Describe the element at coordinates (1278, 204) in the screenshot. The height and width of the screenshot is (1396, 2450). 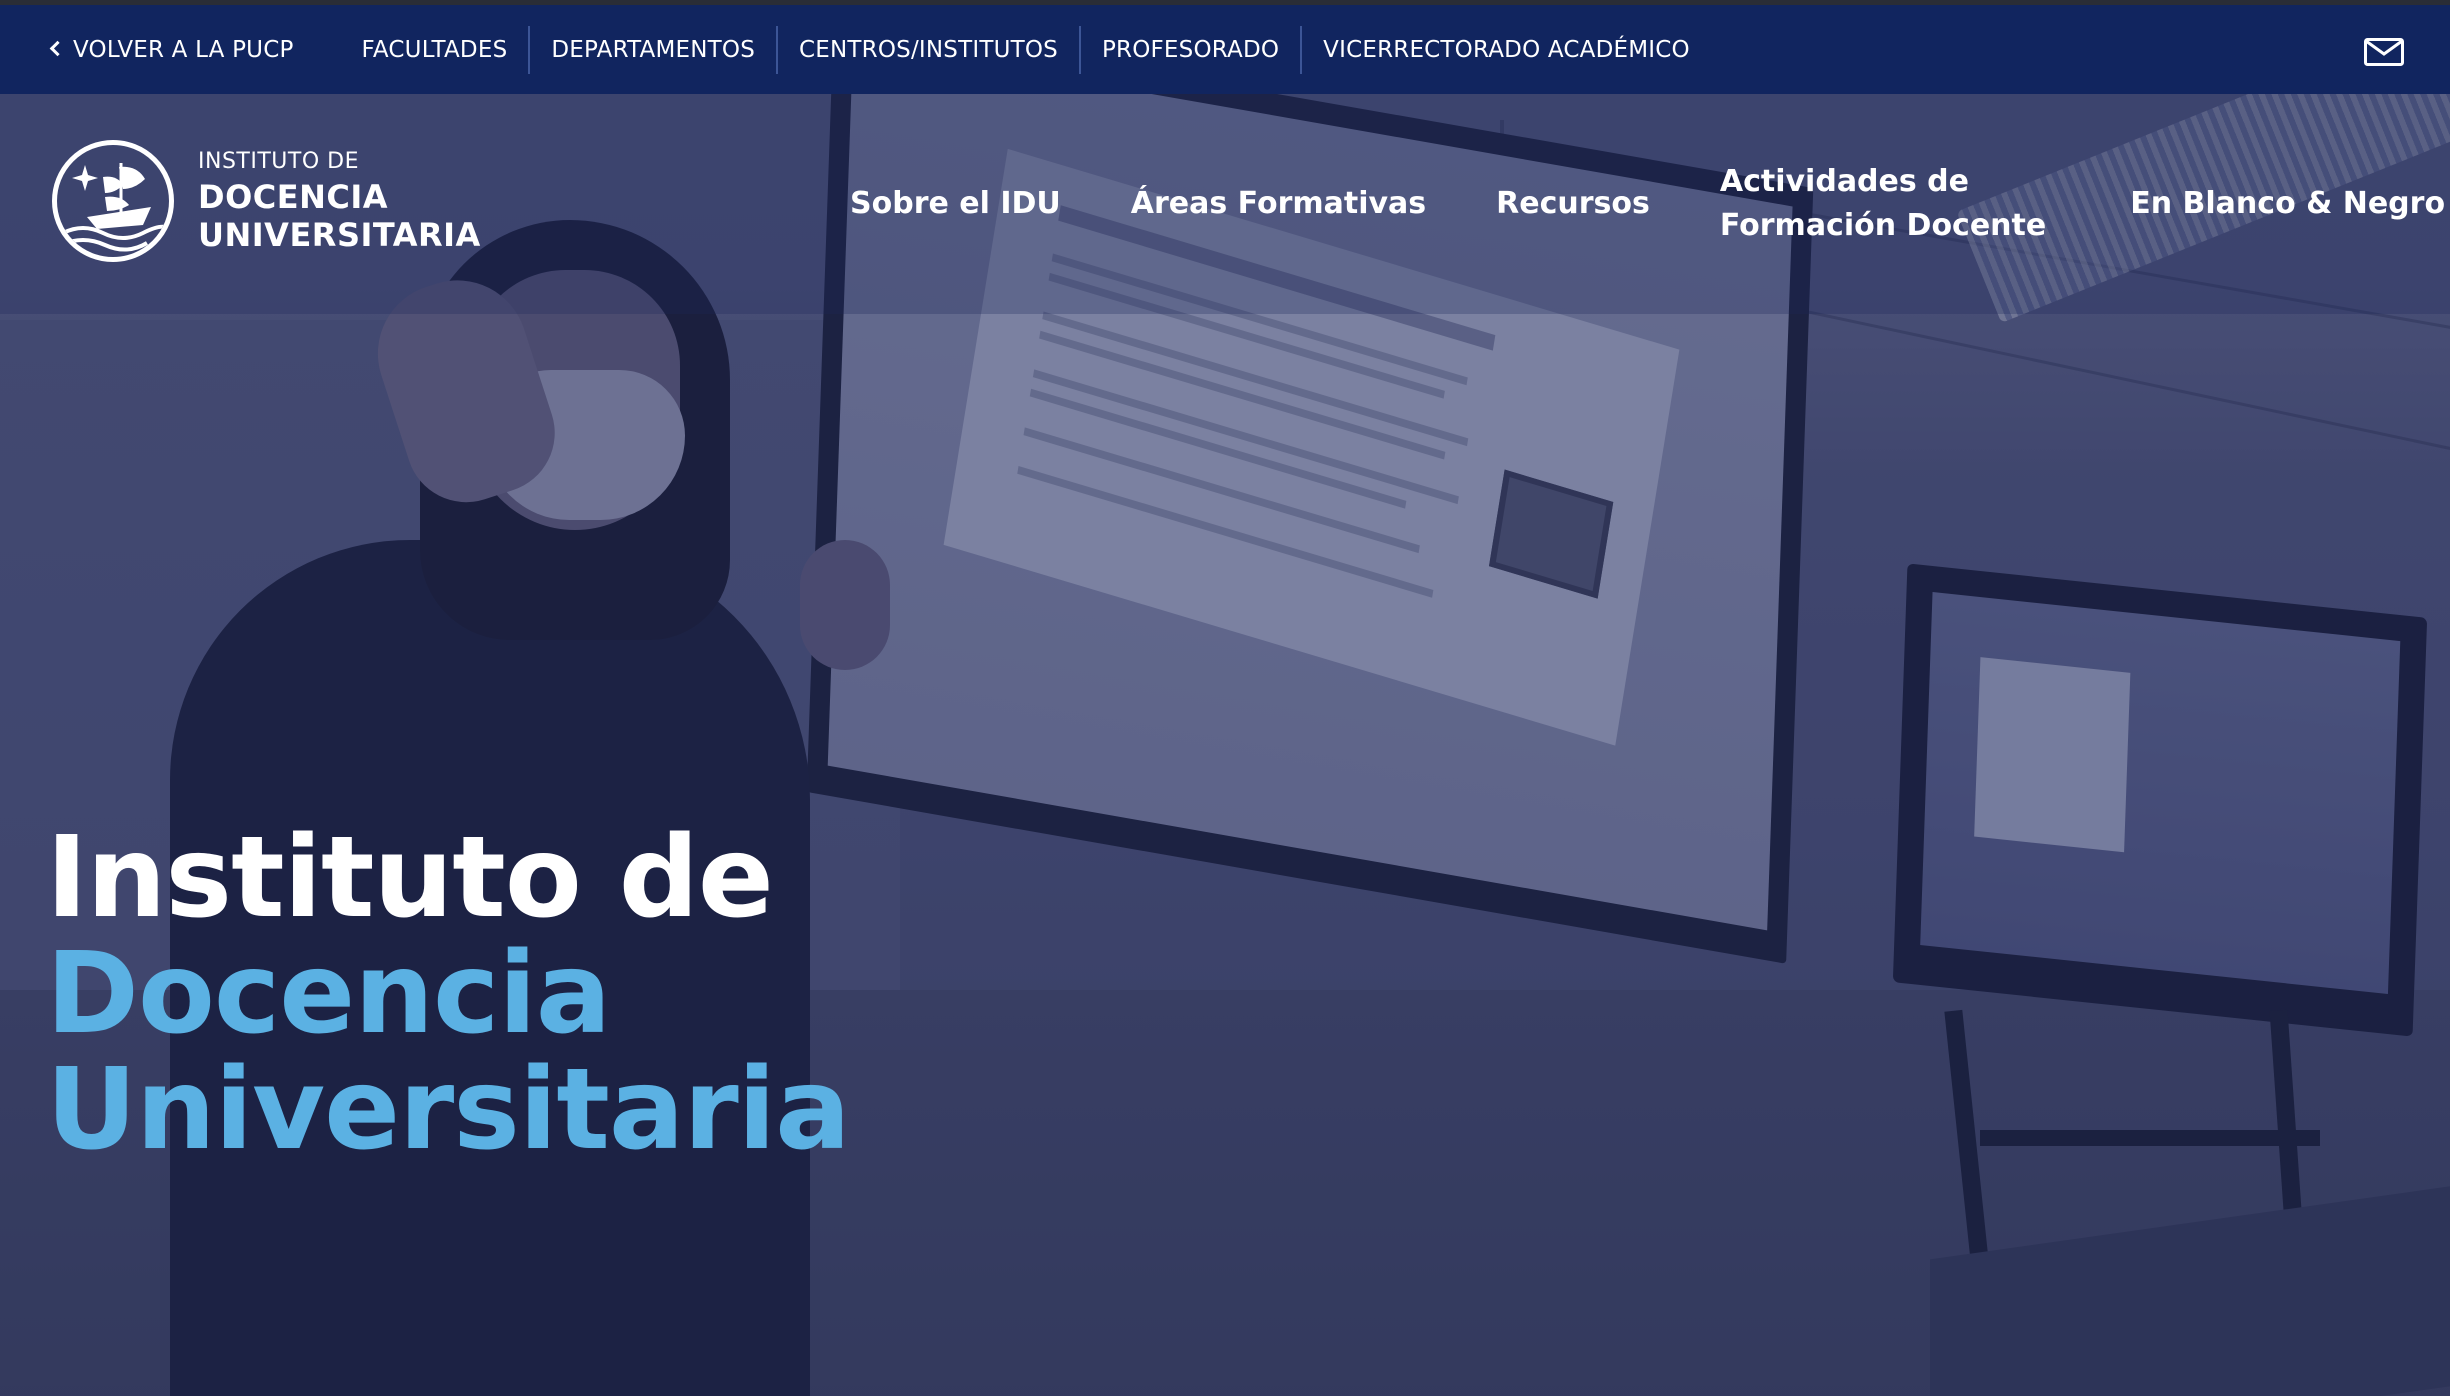
I see `nav-item-areas-formativas: Áreas Formativas` at that location.